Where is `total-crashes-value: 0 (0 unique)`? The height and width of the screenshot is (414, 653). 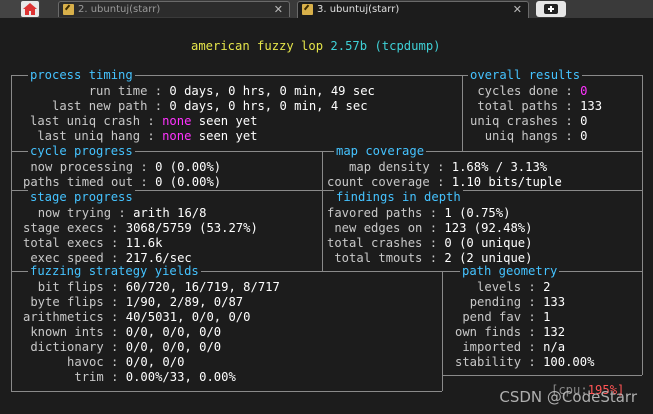
total-crashes-value: 0 (0 unique) is located at coordinates (488, 243).